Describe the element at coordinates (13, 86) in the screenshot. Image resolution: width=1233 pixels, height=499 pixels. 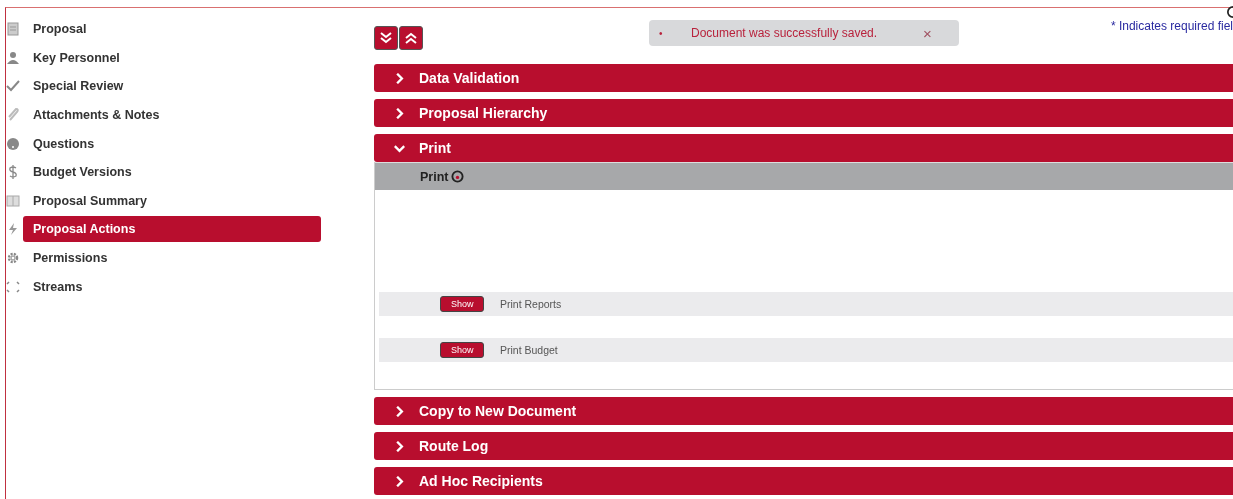
I see `checkmark-icon` at that location.